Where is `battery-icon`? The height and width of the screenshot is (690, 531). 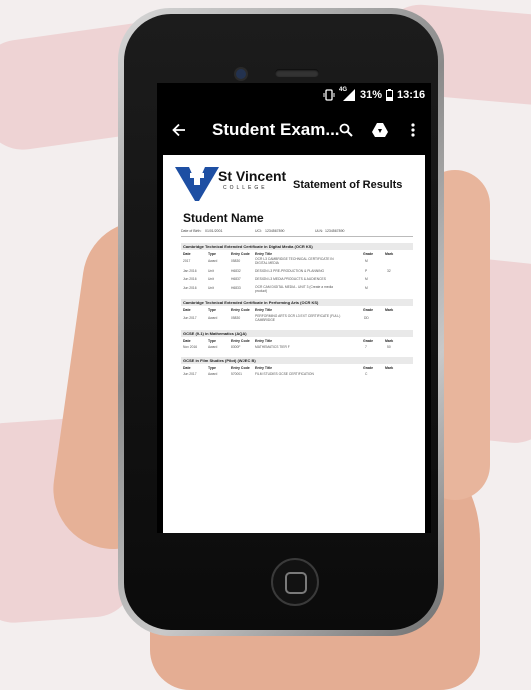 battery-icon is located at coordinates (389, 96).